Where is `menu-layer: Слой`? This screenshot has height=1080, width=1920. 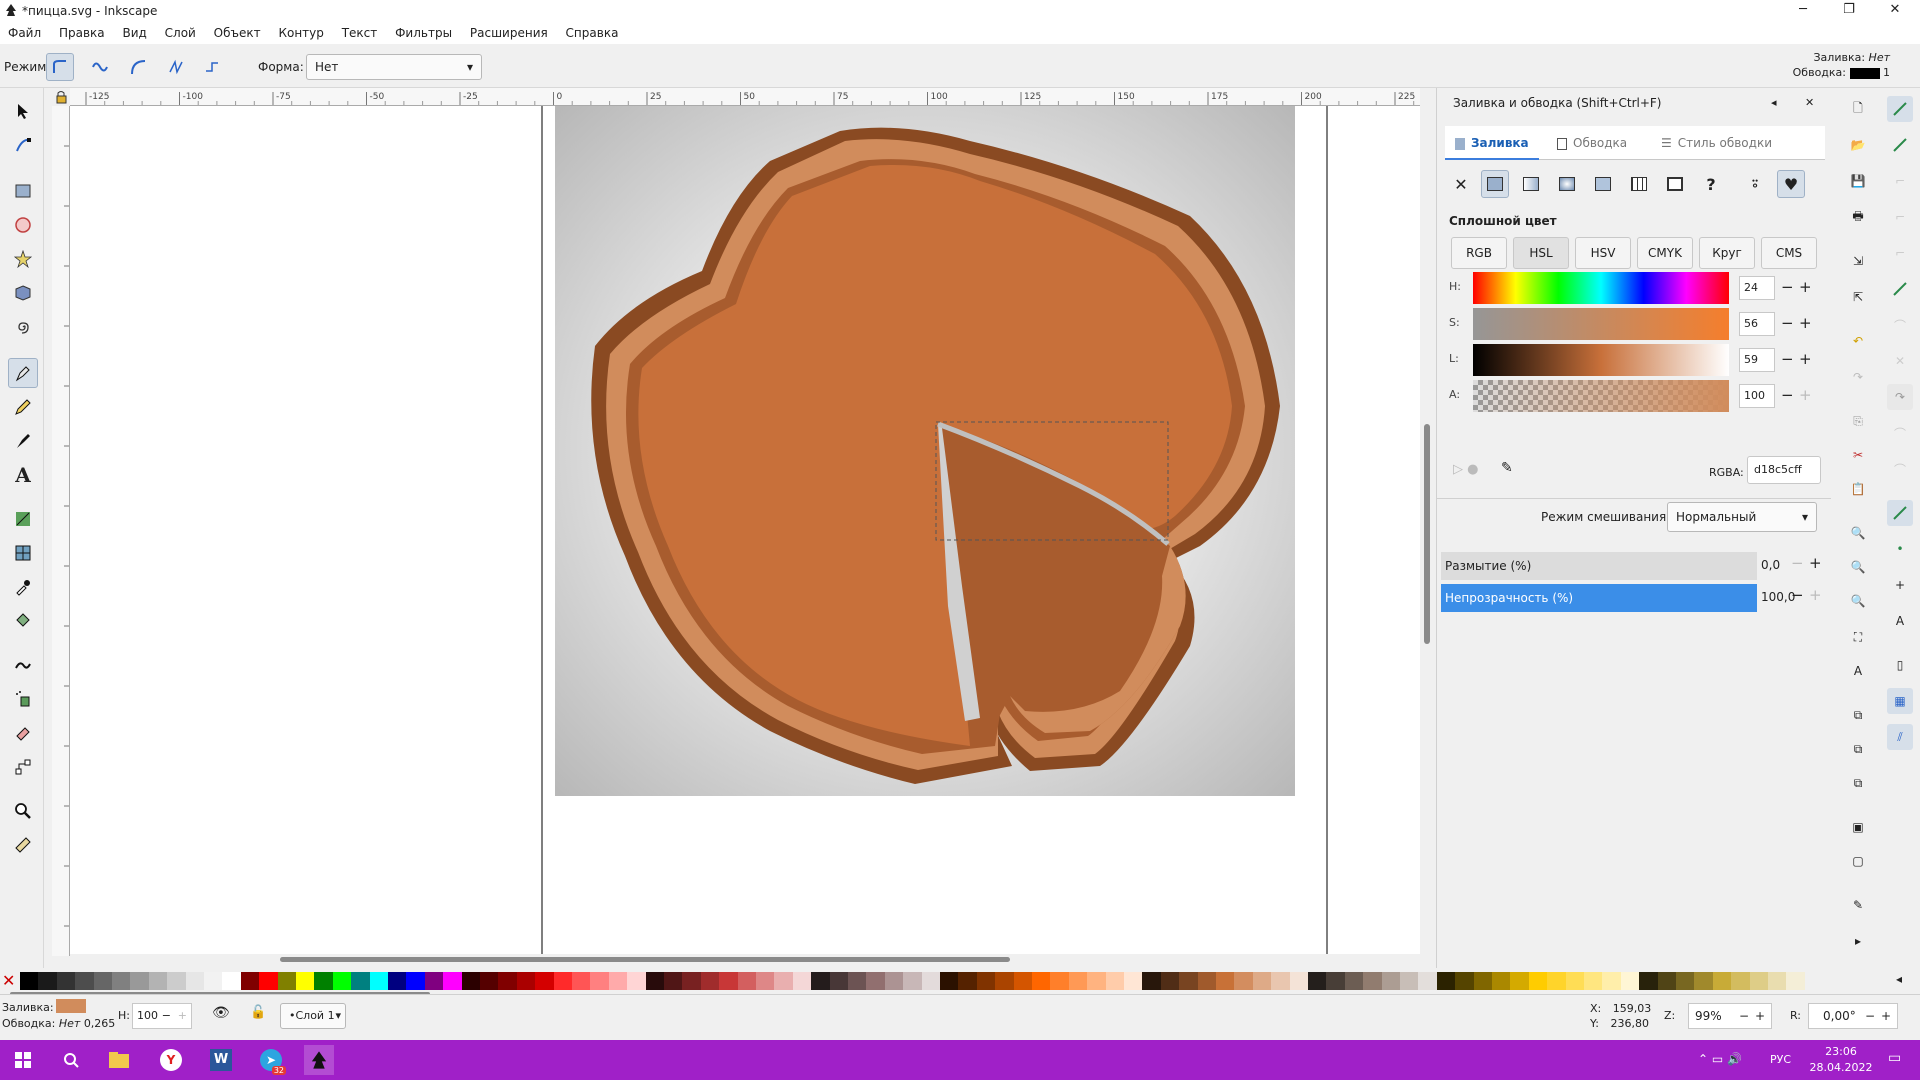
menu-layer: Слой is located at coordinates (179, 31).